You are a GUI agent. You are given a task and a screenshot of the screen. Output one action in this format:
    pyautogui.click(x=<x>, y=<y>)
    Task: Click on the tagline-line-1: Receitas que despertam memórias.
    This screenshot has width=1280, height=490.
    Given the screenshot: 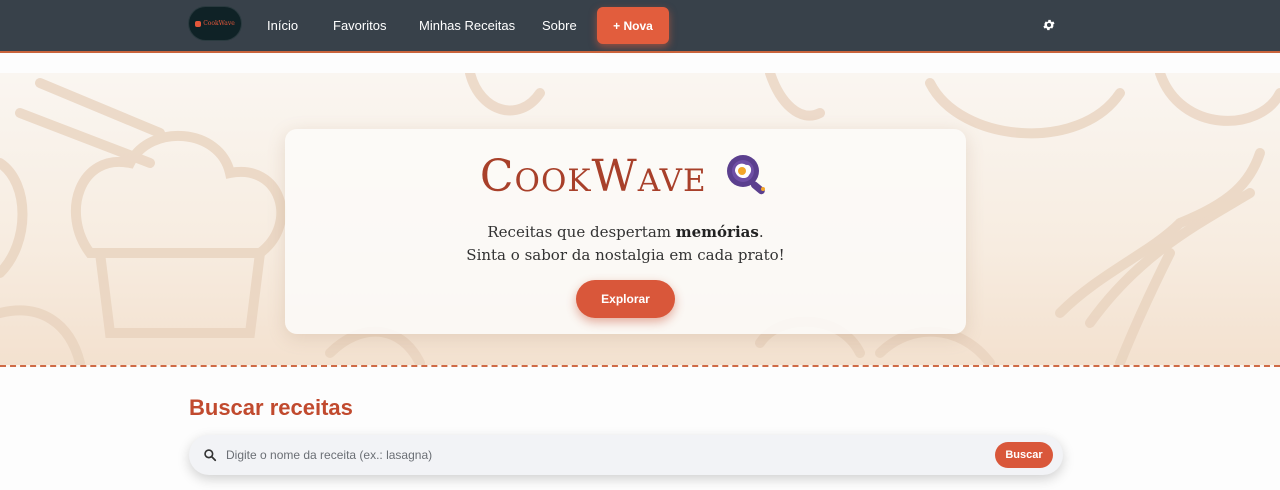 What is the action you would take?
    pyautogui.click(x=625, y=232)
    